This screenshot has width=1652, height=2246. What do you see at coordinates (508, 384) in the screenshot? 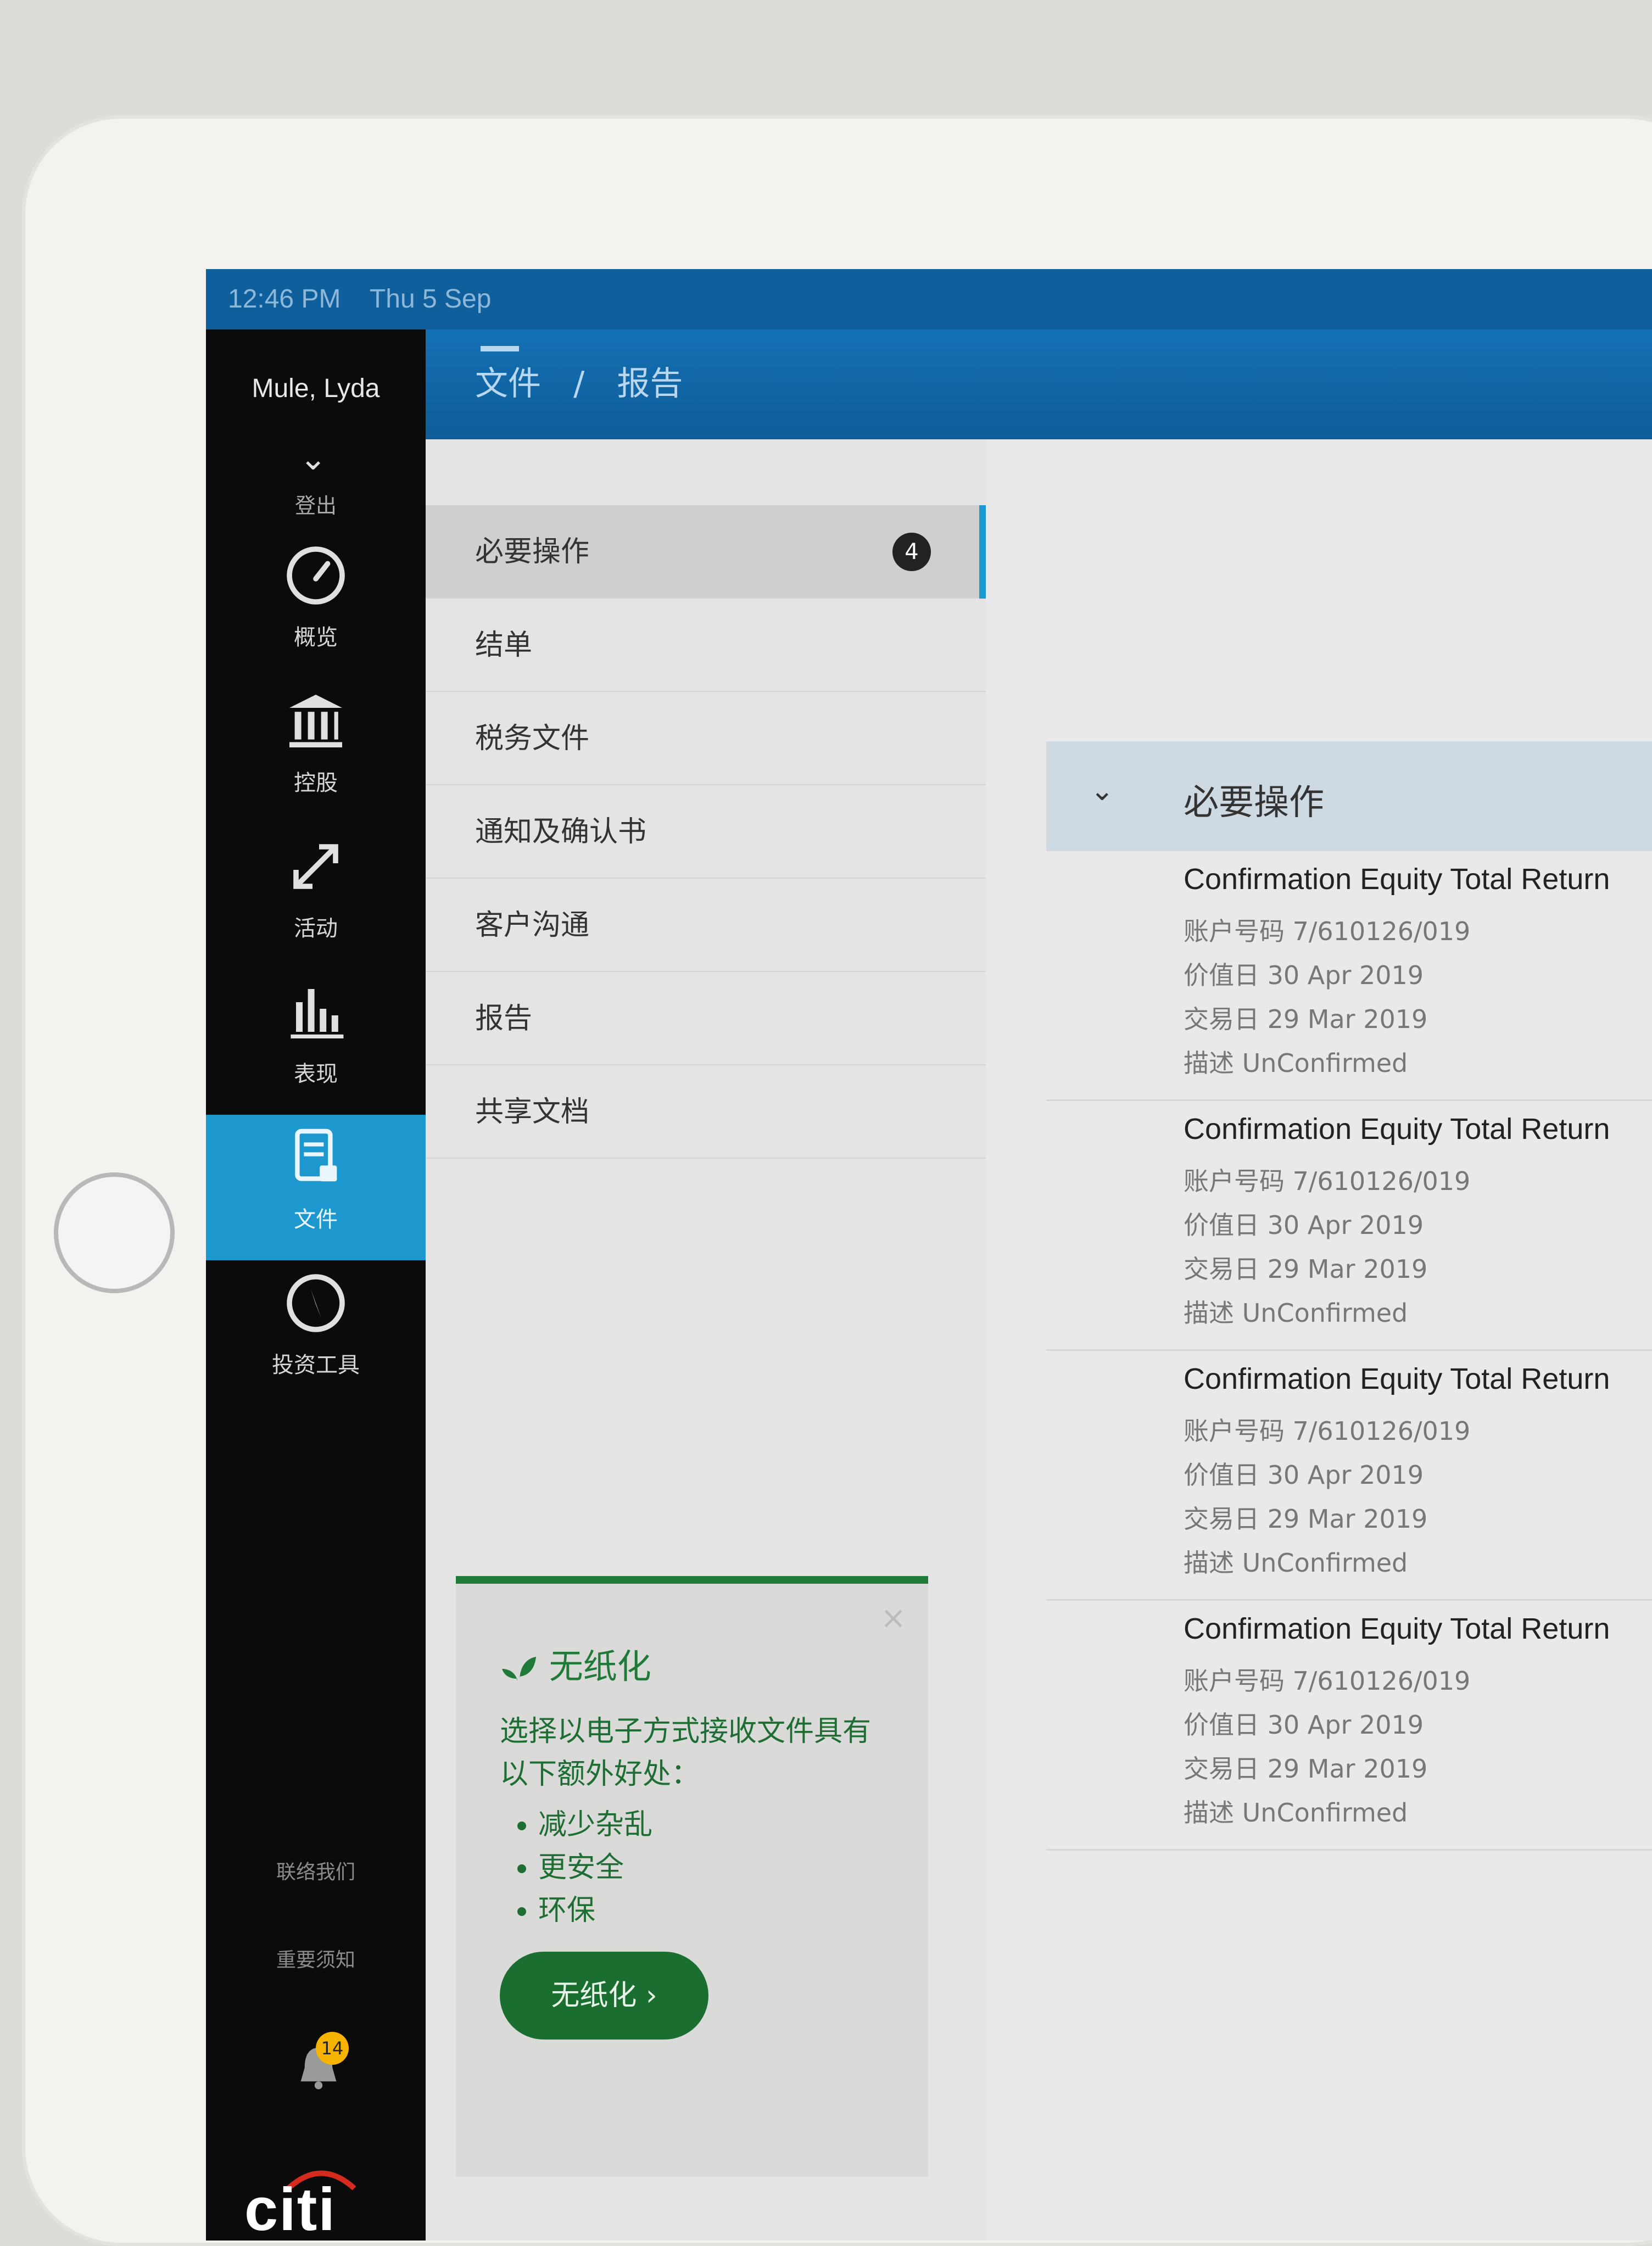
I see `breadcrumb-root: 文件` at bounding box center [508, 384].